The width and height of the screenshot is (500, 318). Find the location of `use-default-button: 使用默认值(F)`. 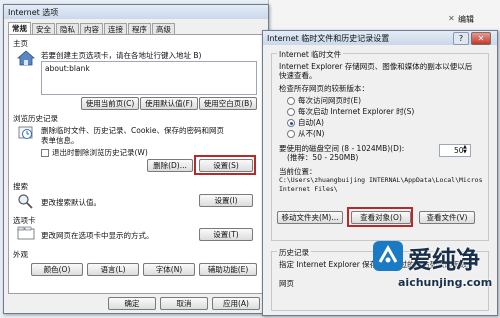

use-default-button: 使用默认值(F) is located at coordinates (169, 103).